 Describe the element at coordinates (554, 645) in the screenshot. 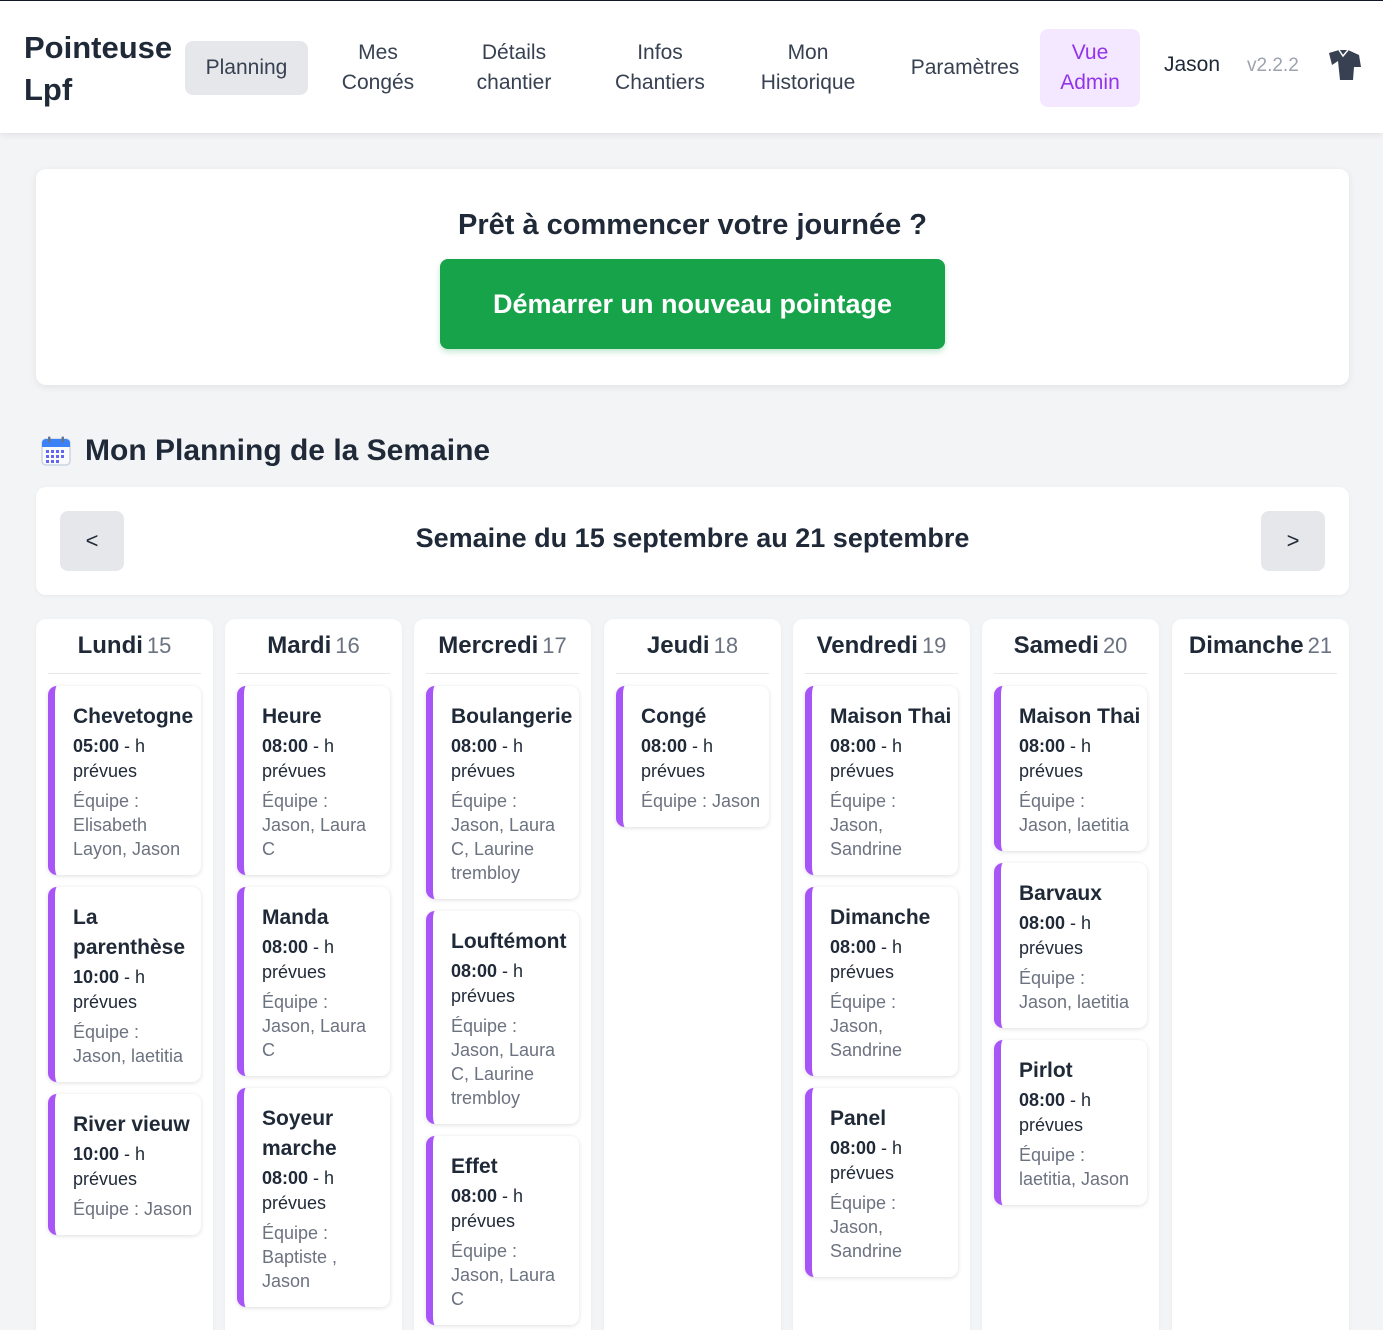

I see `day-number: 17` at that location.